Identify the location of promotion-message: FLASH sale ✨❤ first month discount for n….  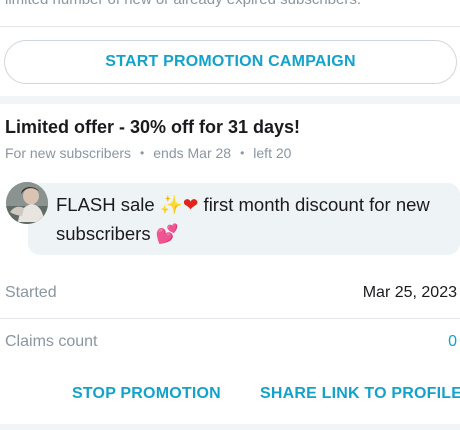
(256, 220).